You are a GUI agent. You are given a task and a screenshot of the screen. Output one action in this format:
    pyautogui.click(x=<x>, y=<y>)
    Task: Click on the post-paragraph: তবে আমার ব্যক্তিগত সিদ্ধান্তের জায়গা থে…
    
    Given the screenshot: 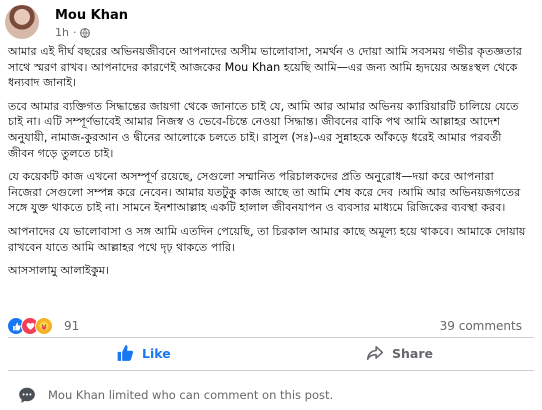 What is the action you would take?
    pyautogui.click(x=263, y=129)
    